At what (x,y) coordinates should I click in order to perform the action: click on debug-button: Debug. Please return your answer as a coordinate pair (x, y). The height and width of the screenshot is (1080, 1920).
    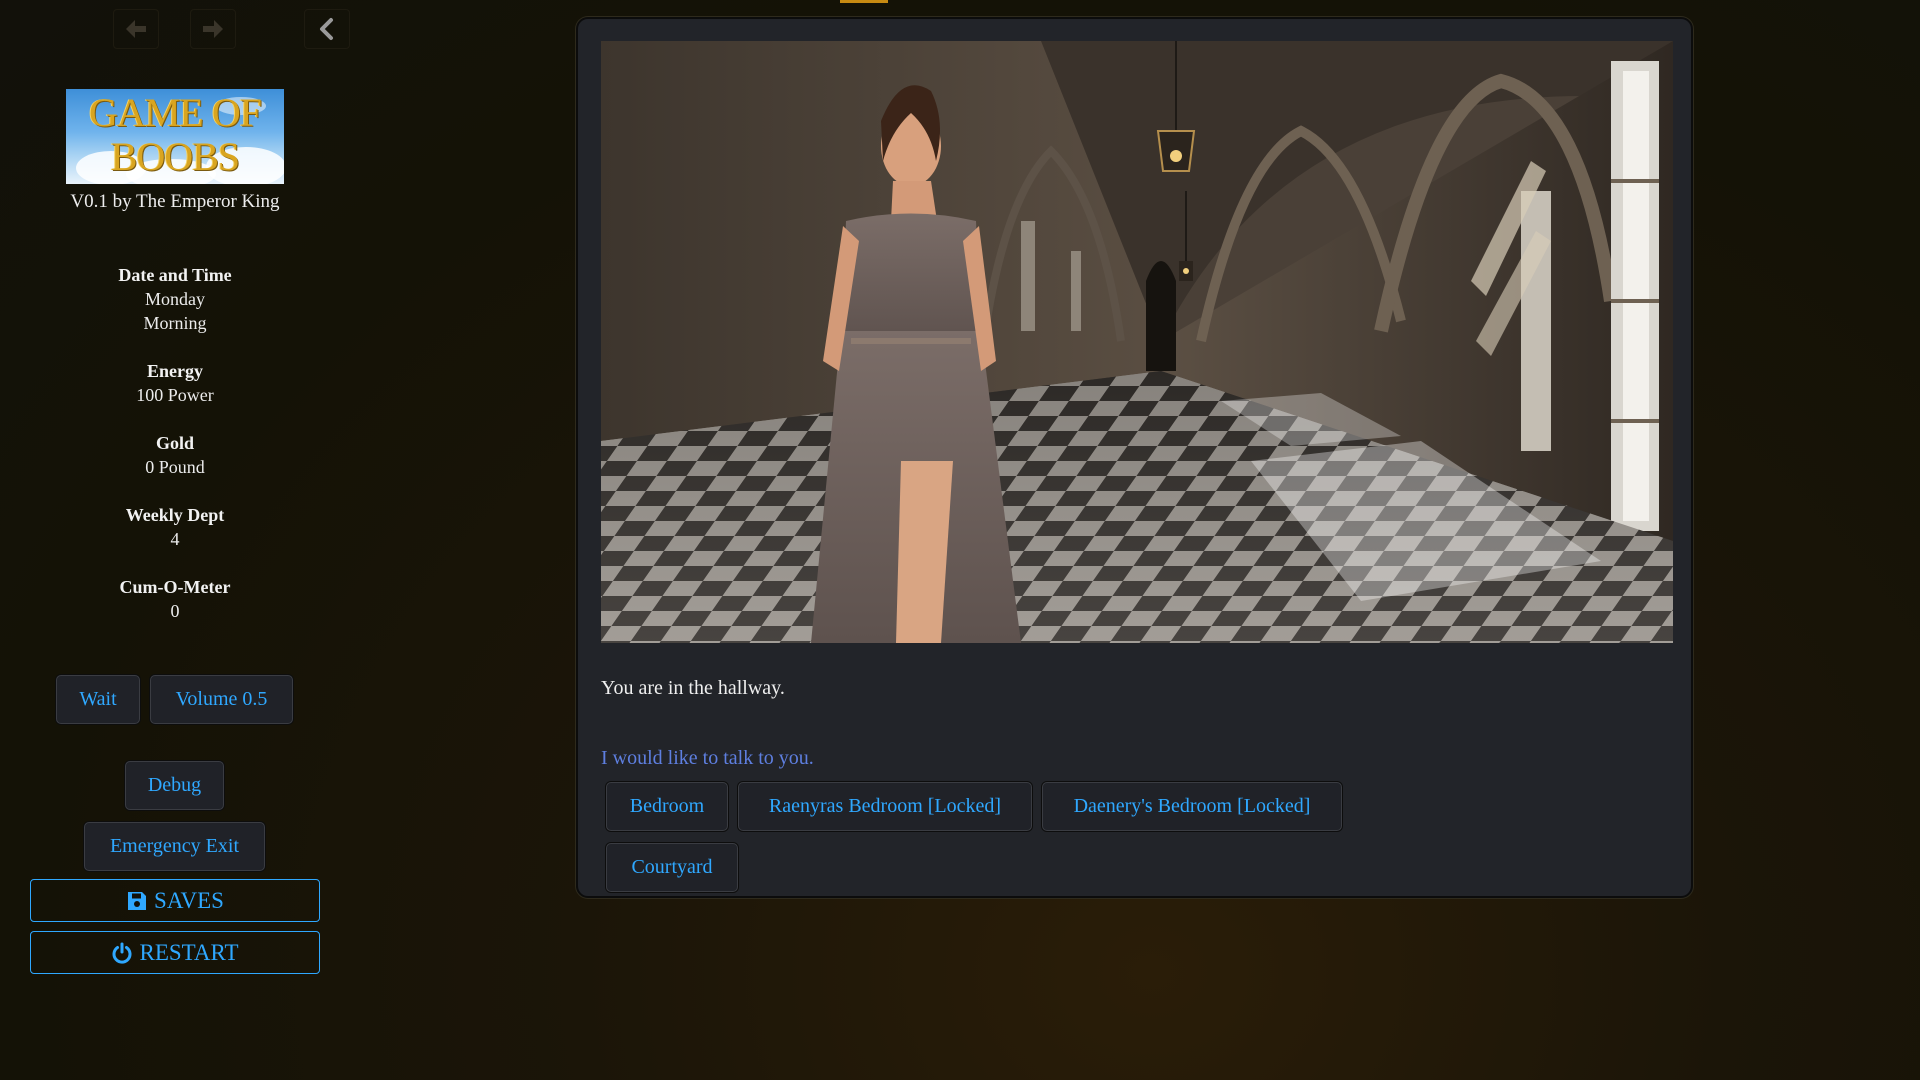
    Looking at the image, I should click on (174, 785).